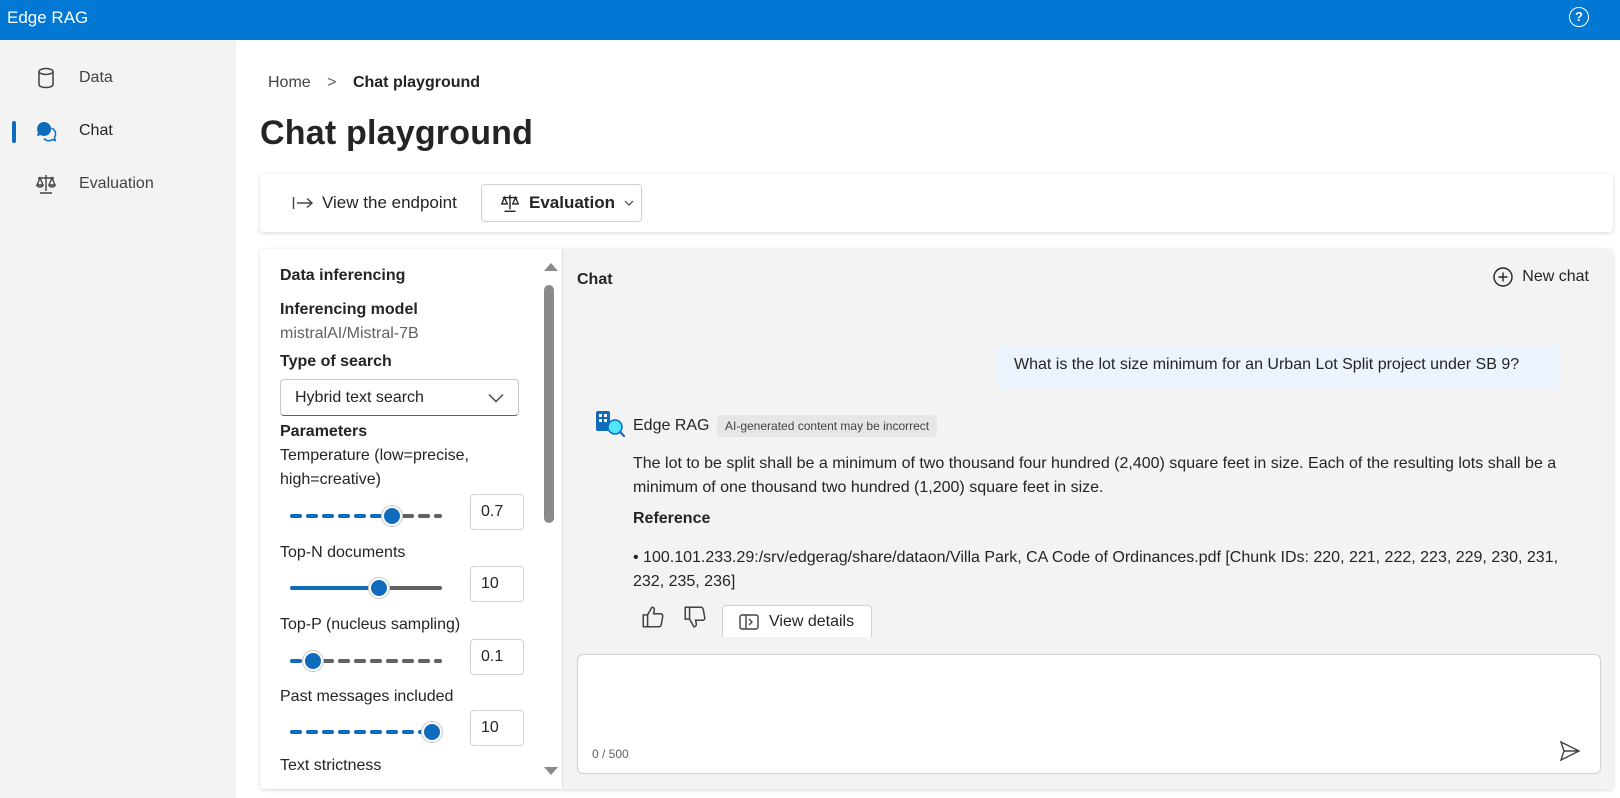  Describe the element at coordinates (331, 765) in the screenshot. I see `text-strictness-label: Text strictness` at that location.